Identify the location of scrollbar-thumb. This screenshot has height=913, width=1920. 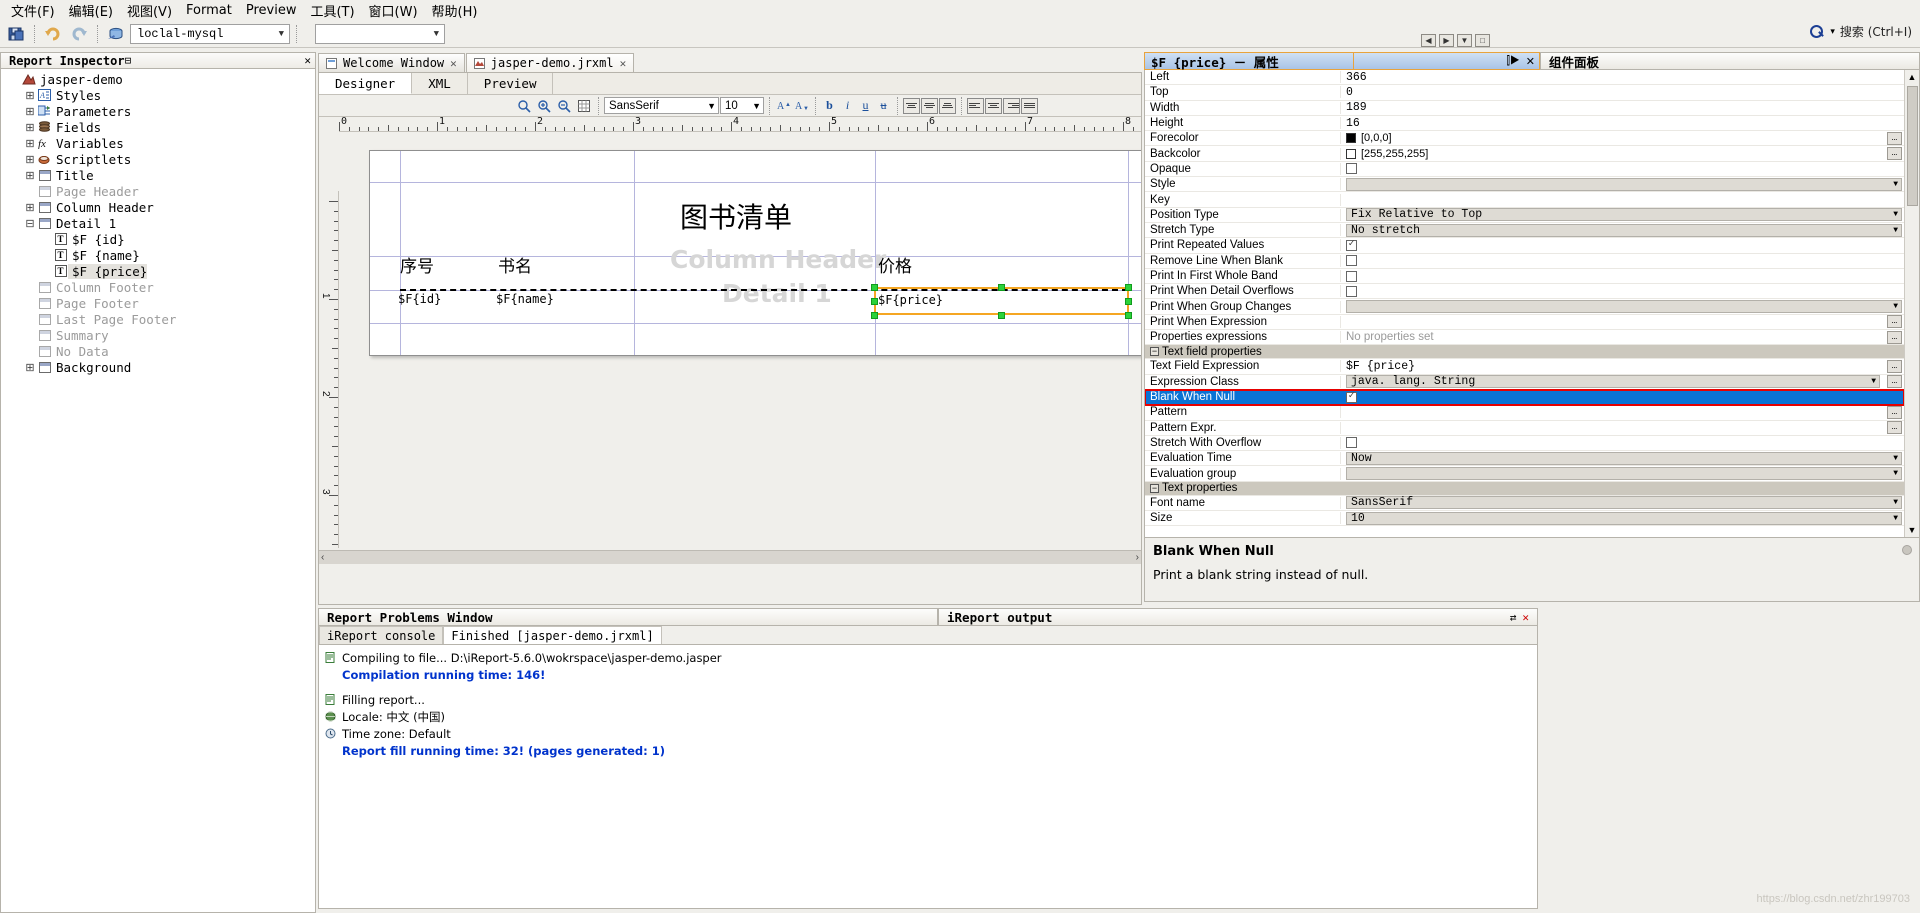
(1912, 146).